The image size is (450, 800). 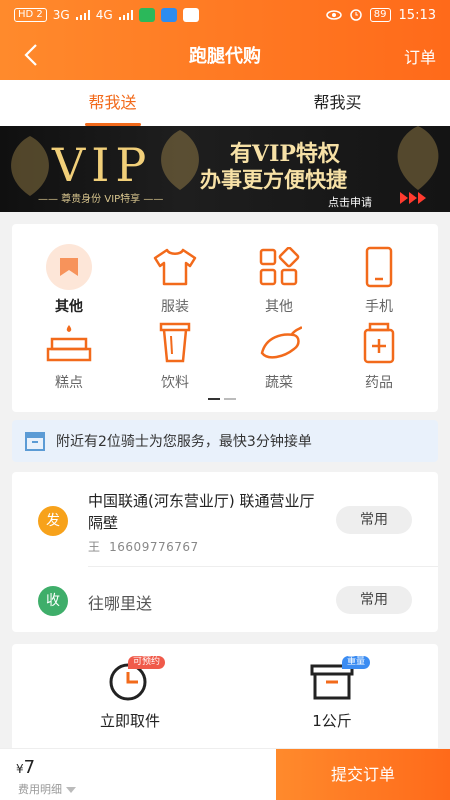 What do you see at coordinates (332, 693) in the screenshot?
I see `weight-option: 1公斤 重量` at bounding box center [332, 693].